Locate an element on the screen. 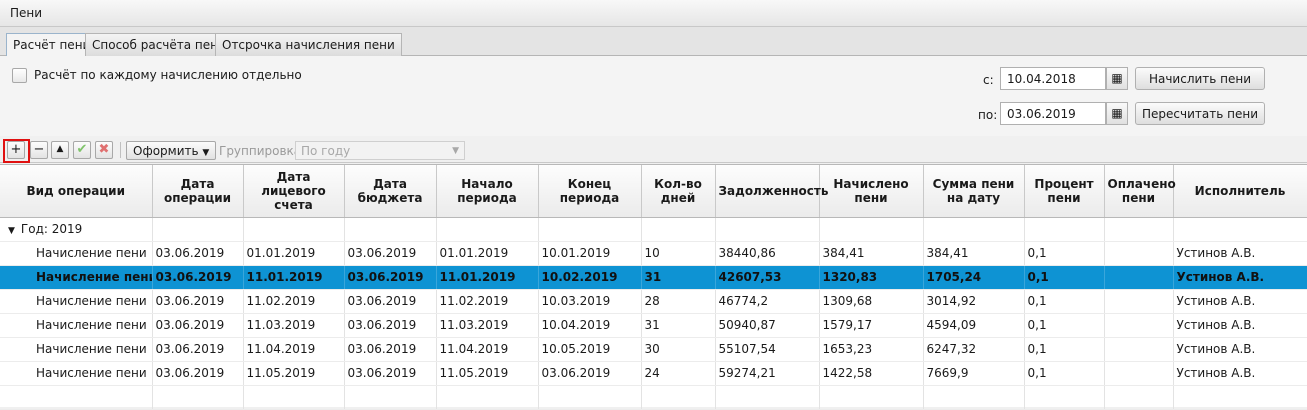 The height and width of the screenshot is (410, 1307). table-cell: 24 is located at coordinates (678, 373).